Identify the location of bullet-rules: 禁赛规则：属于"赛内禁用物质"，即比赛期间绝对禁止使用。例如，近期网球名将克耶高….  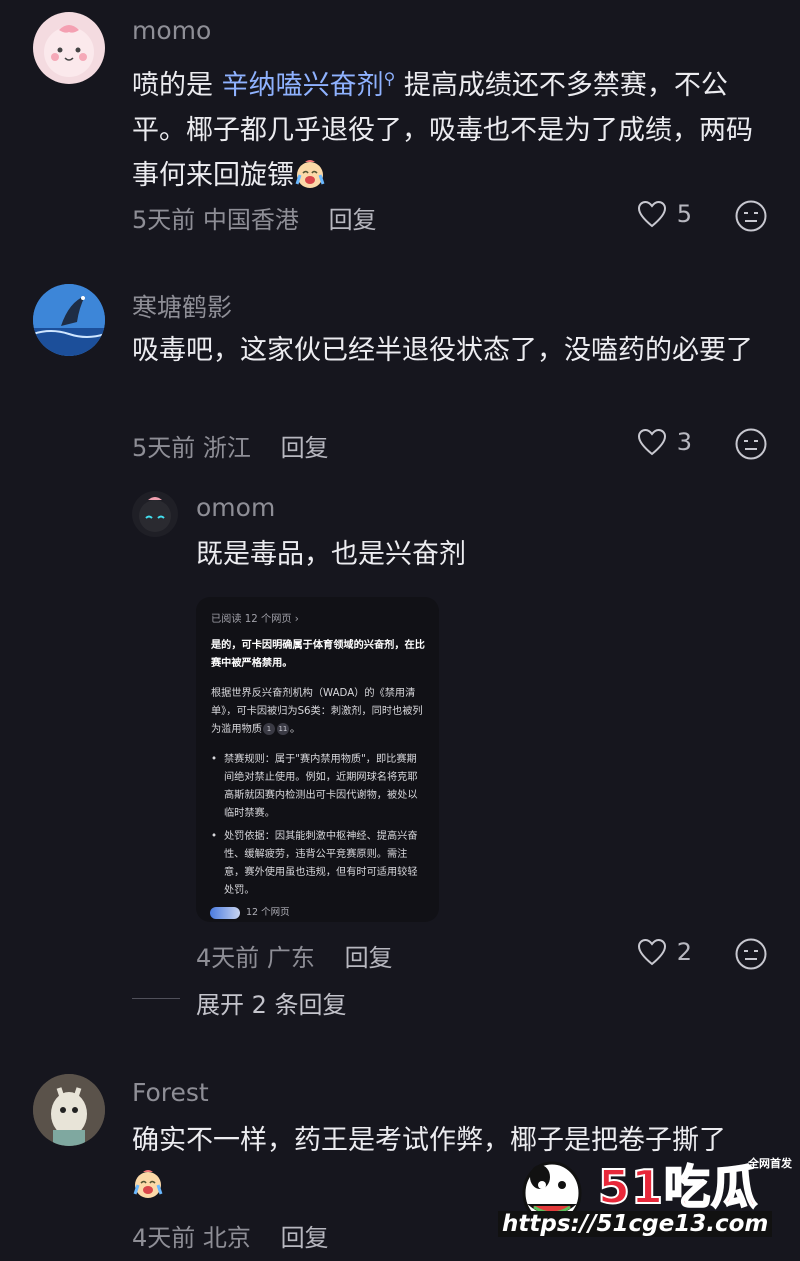
(321, 786).